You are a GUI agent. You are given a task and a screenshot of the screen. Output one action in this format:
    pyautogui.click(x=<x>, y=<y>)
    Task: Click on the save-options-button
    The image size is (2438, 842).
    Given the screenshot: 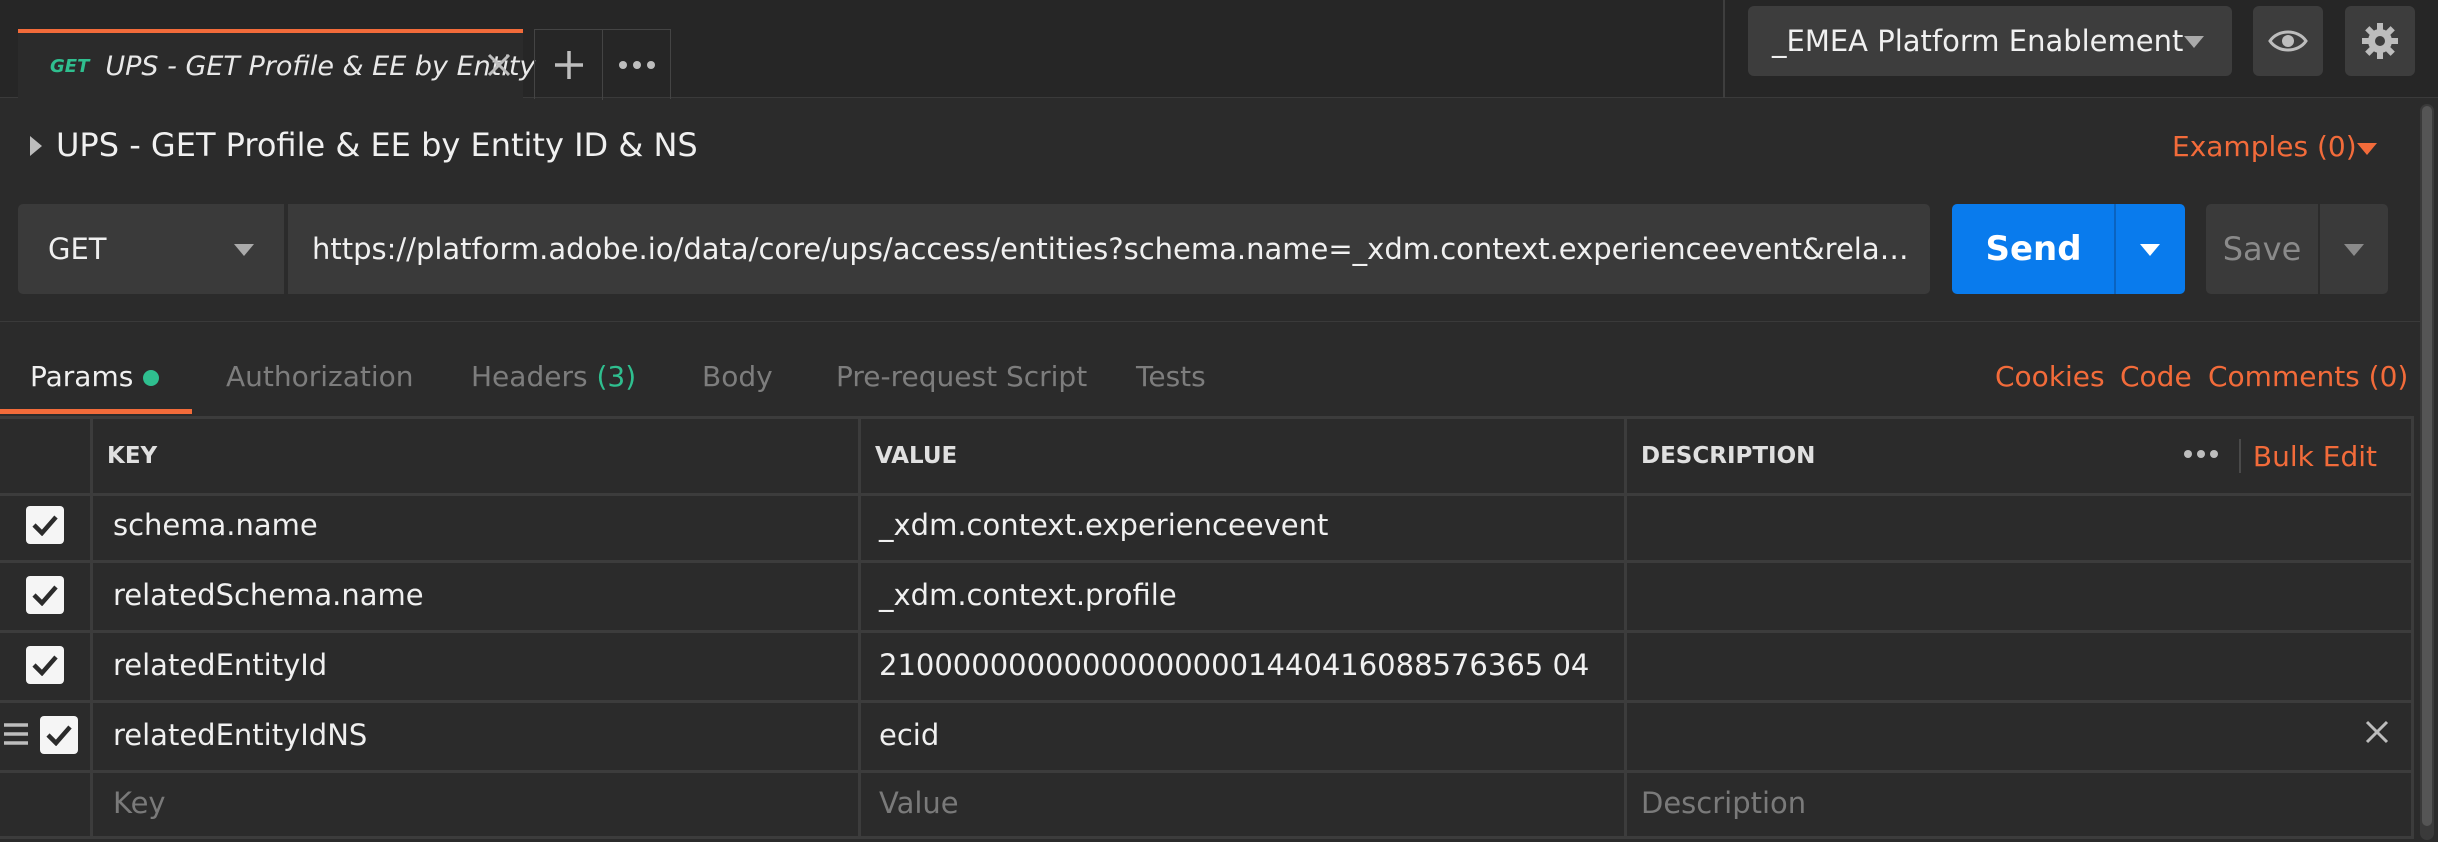 What is the action you would take?
    pyautogui.click(x=2354, y=249)
    